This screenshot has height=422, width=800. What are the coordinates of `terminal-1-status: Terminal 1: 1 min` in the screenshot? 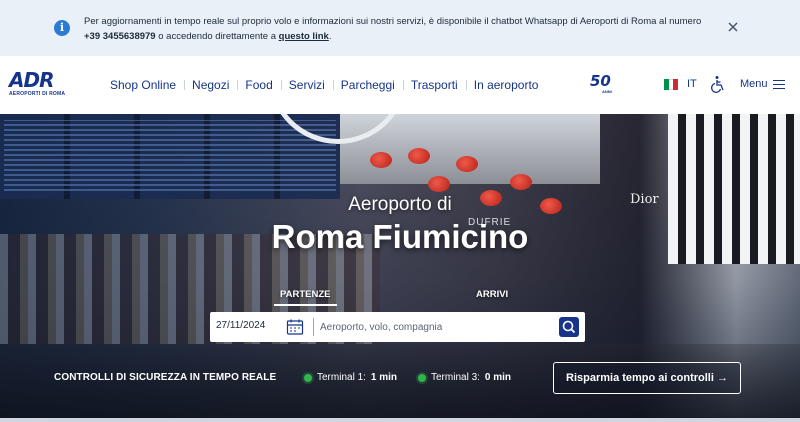 It's located at (350, 377).